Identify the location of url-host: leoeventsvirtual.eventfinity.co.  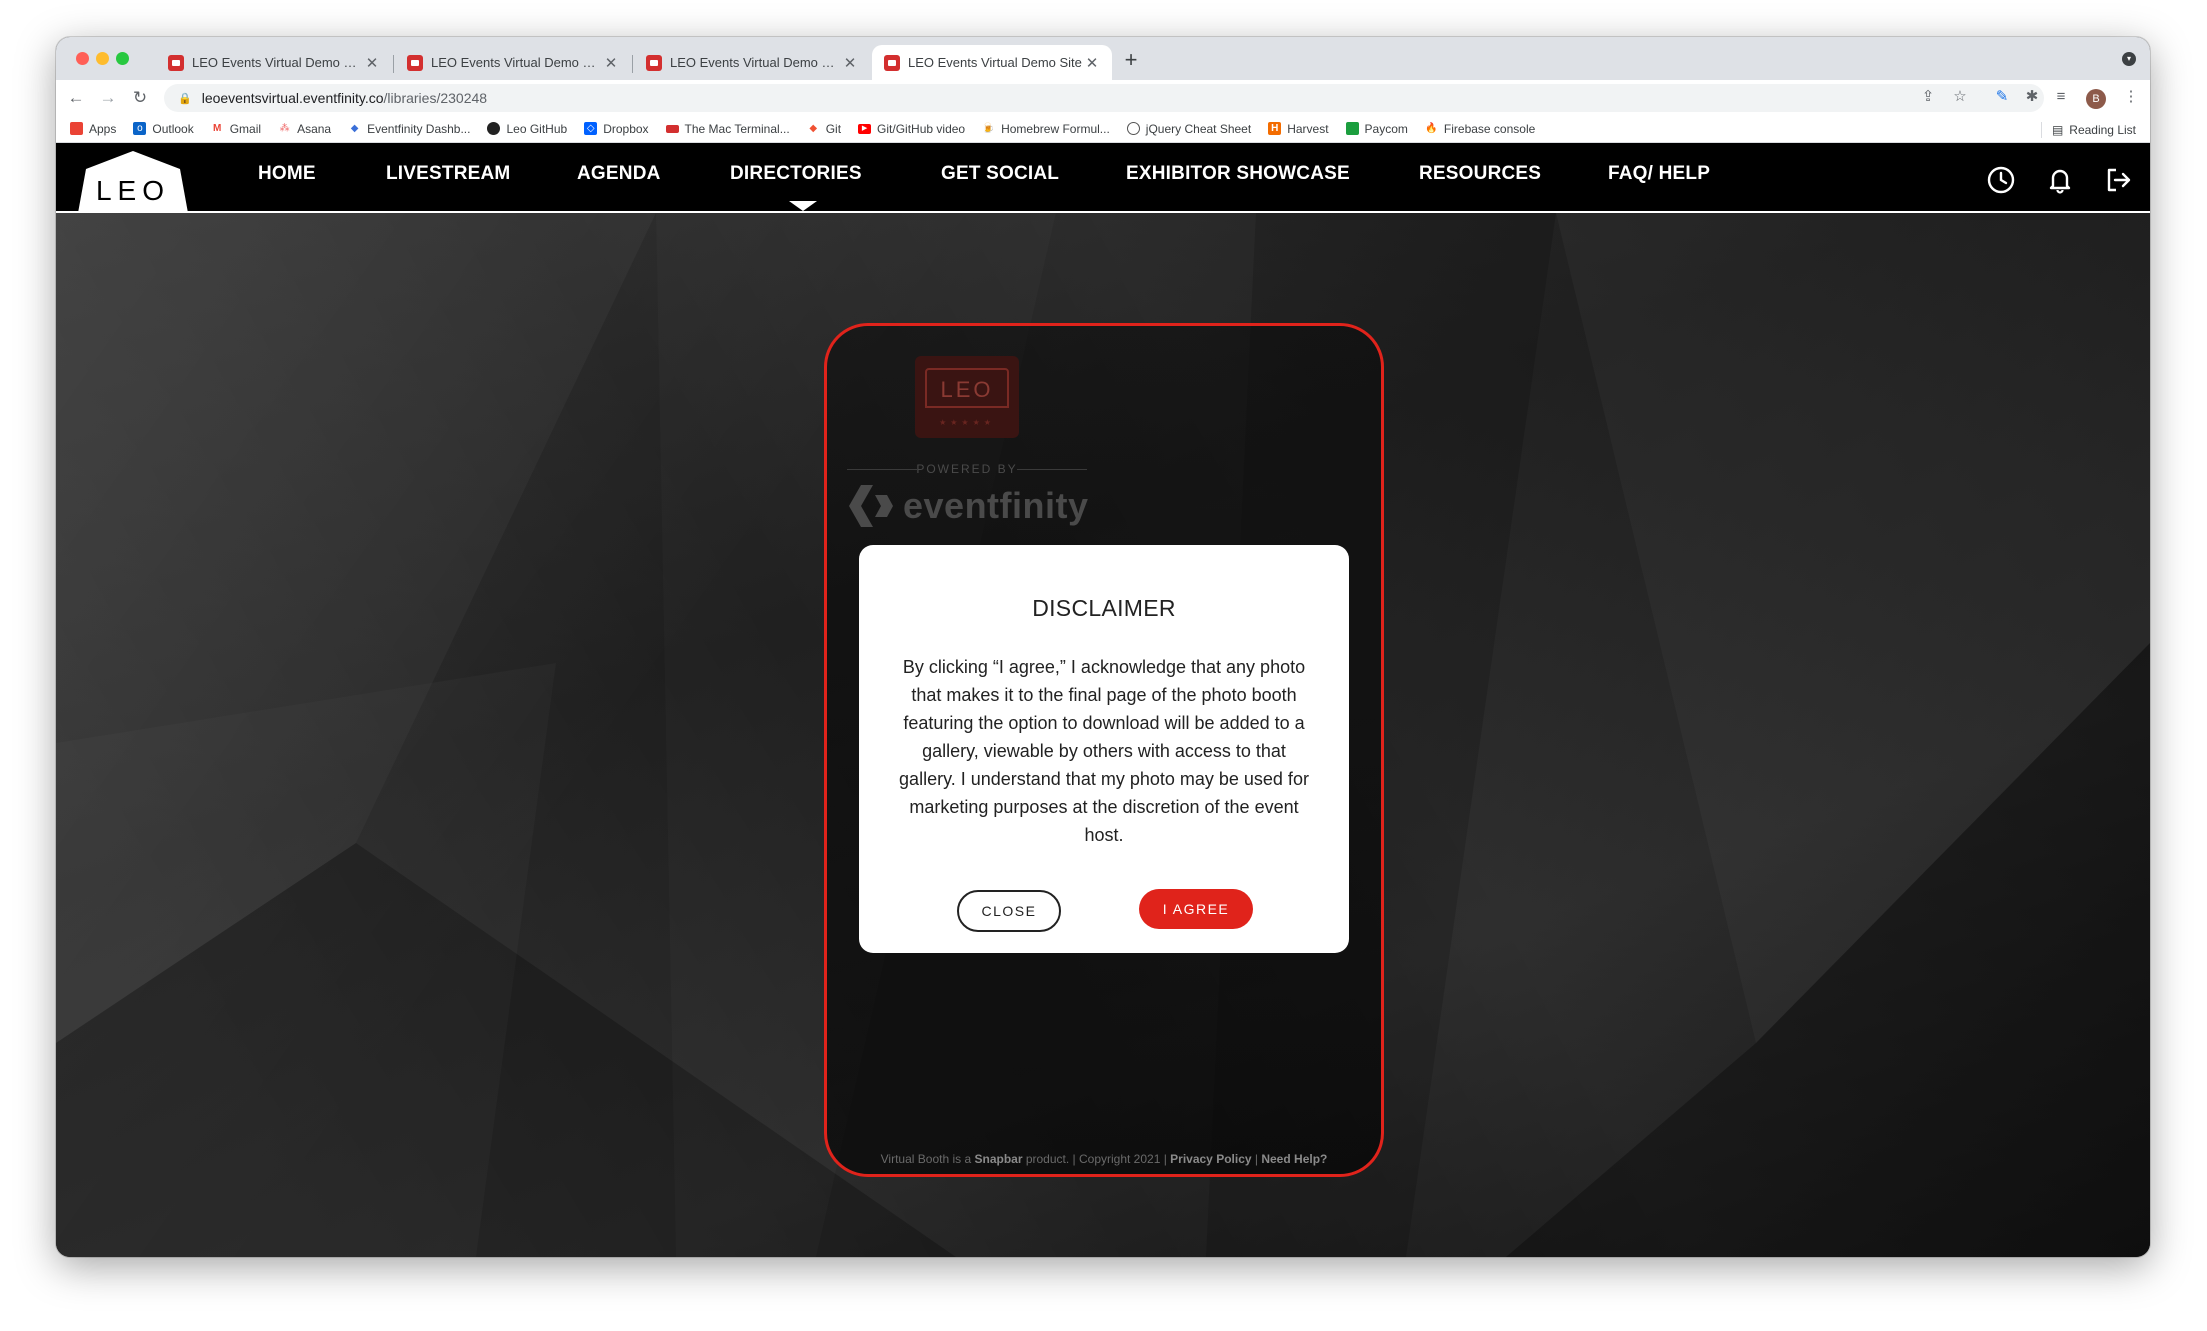
(292, 98).